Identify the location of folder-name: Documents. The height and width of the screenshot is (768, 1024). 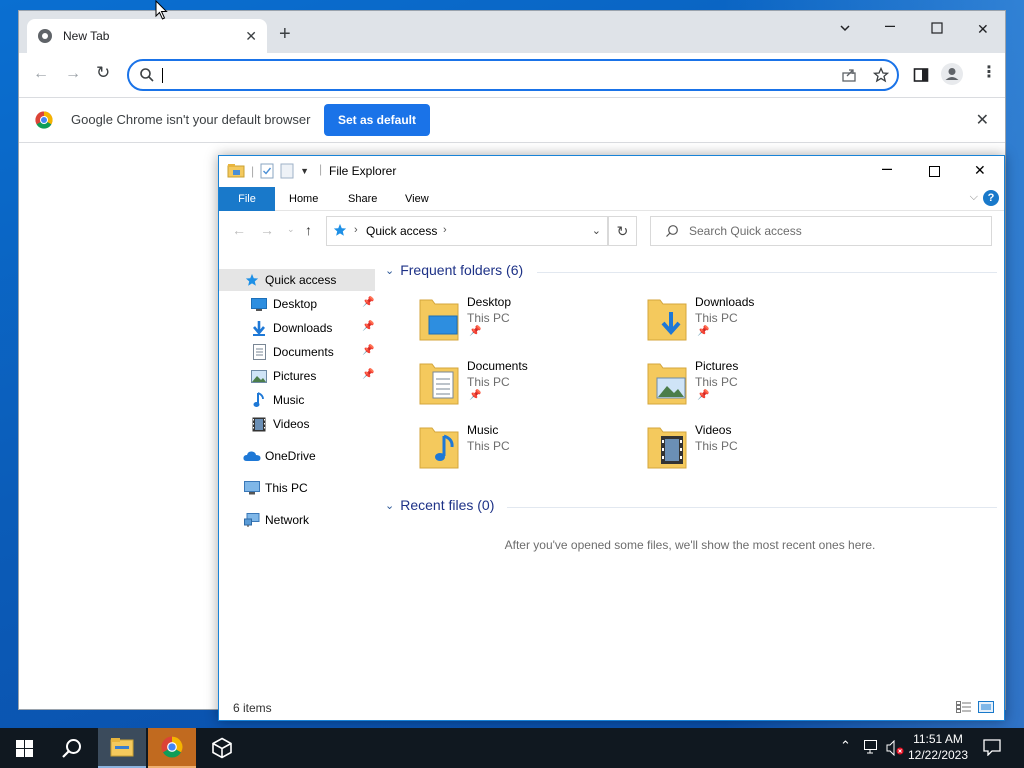
(497, 366).